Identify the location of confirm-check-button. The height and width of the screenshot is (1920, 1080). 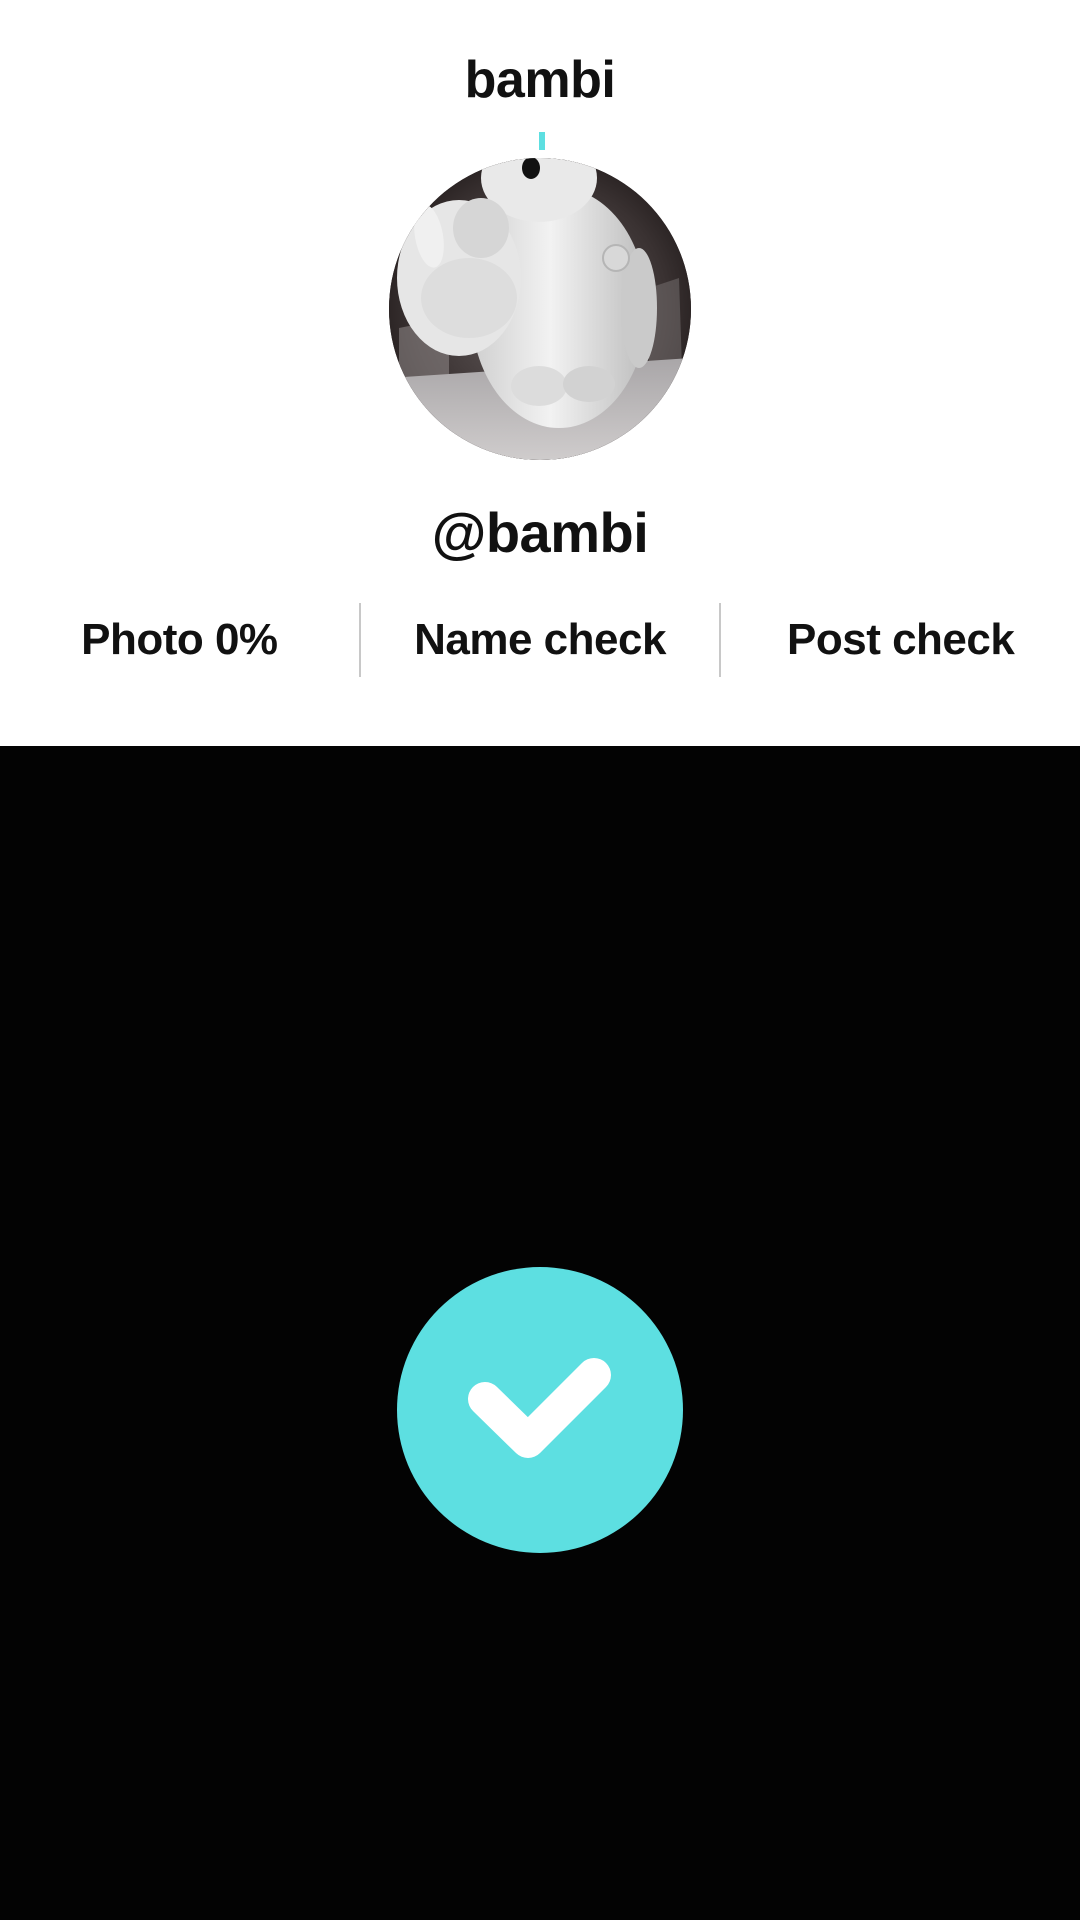
(540, 1410).